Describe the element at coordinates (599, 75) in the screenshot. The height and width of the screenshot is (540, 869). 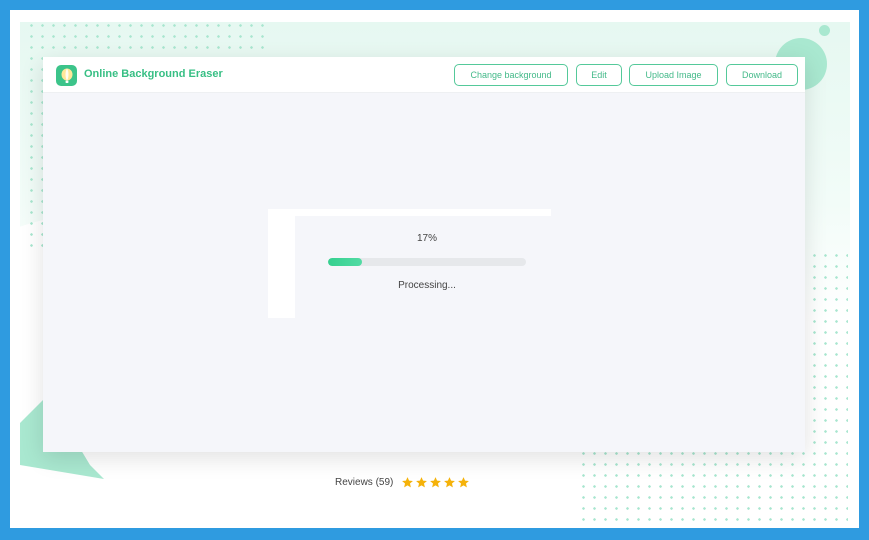
I see `edit-button: Edit` at that location.